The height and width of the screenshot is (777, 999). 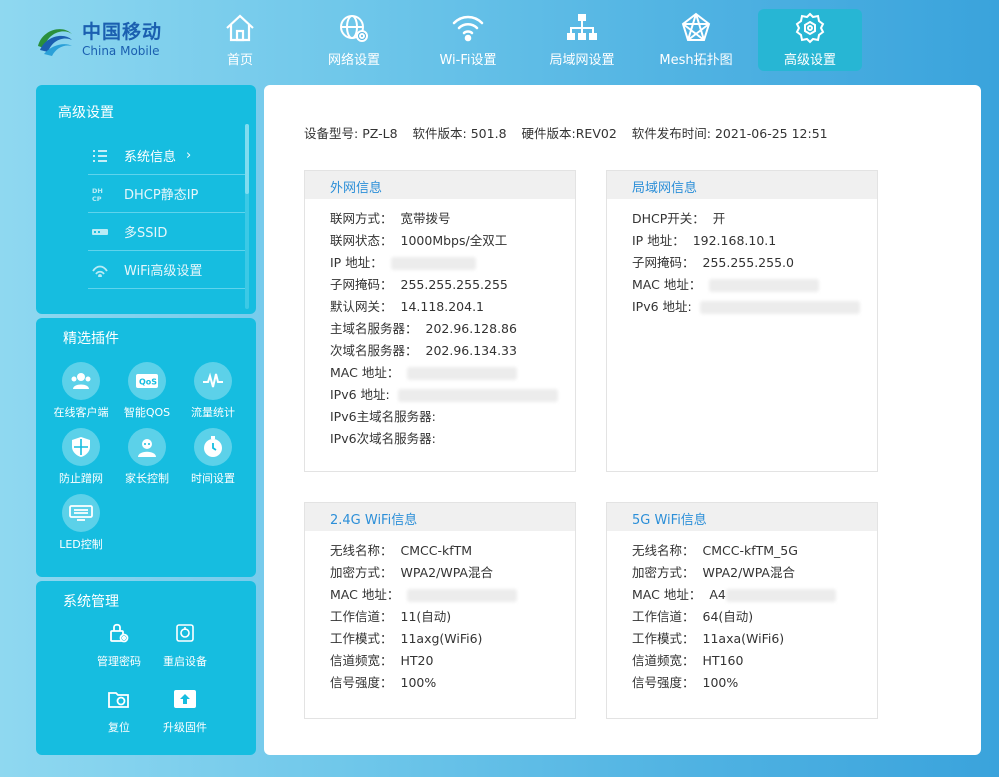 What do you see at coordinates (361, 218) in the screenshot?
I see `info-key: 联网方式：` at bounding box center [361, 218].